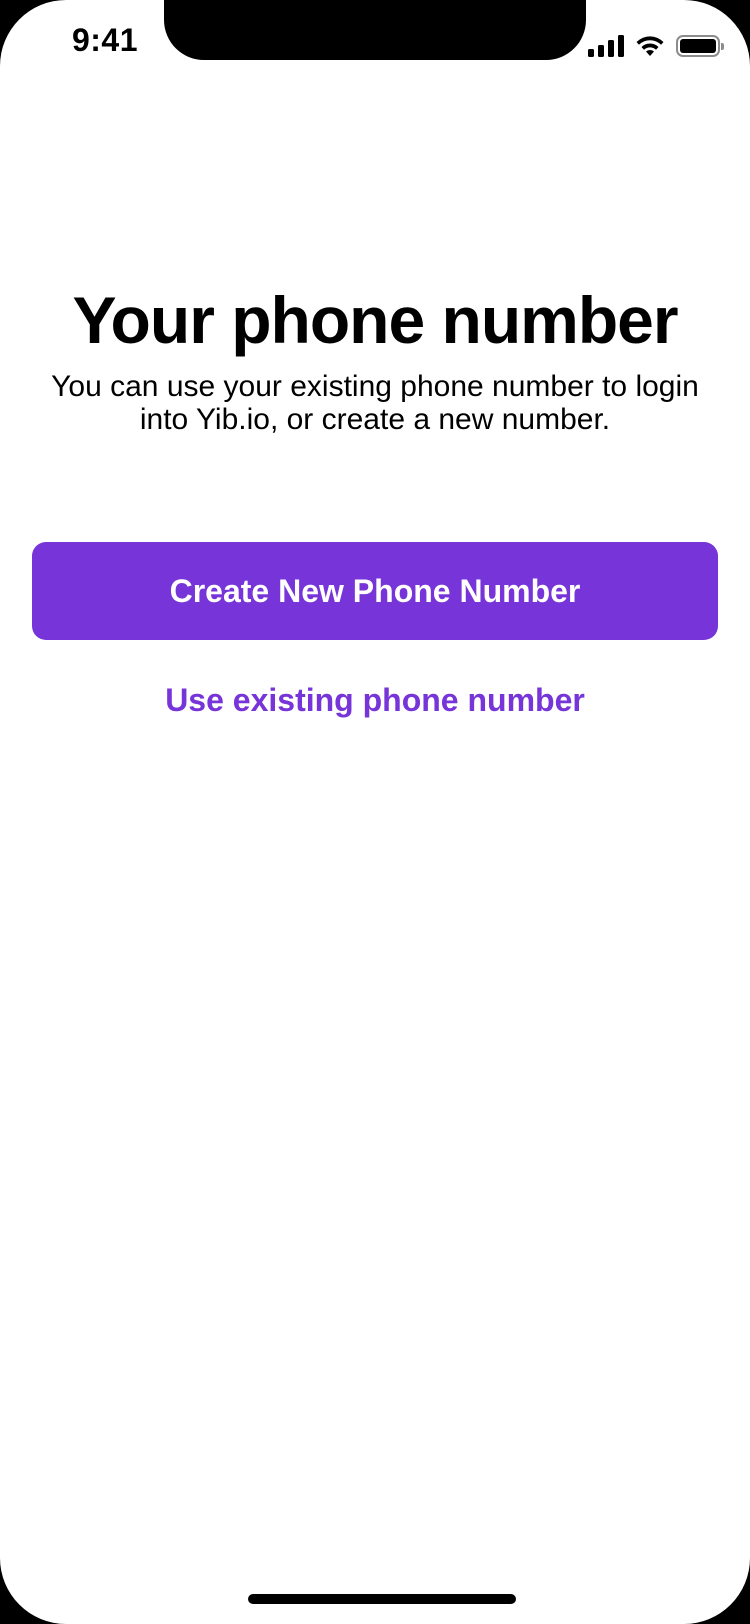 Image resolution: width=750 pixels, height=1624 pixels. What do you see at coordinates (650, 46) in the screenshot?
I see `wifi-icon` at bounding box center [650, 46].